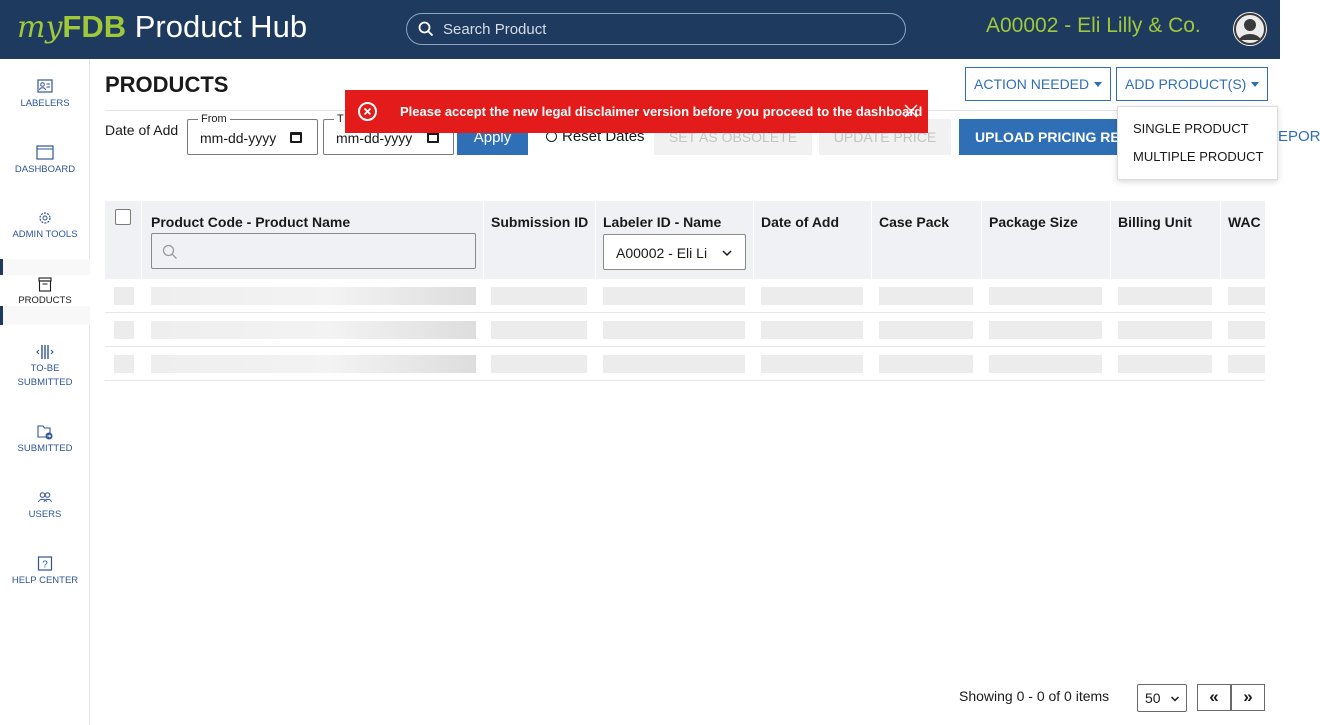  I want to click on page-title: PRODUCTS, so click(167, 84).